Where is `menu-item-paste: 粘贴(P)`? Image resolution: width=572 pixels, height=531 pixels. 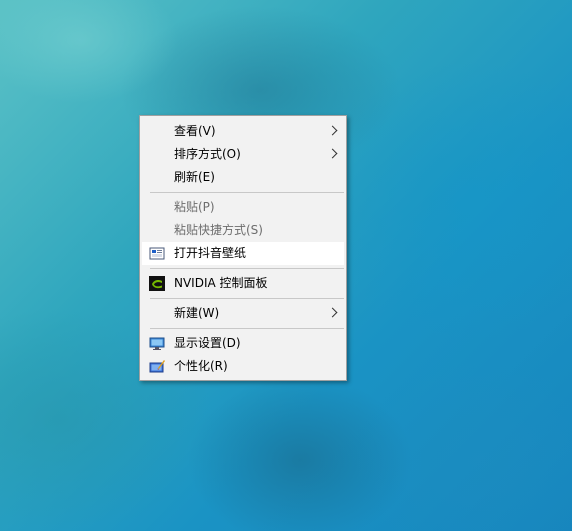 menu-item-paste: 粘贴(P) is located at coordinates (243, 207).